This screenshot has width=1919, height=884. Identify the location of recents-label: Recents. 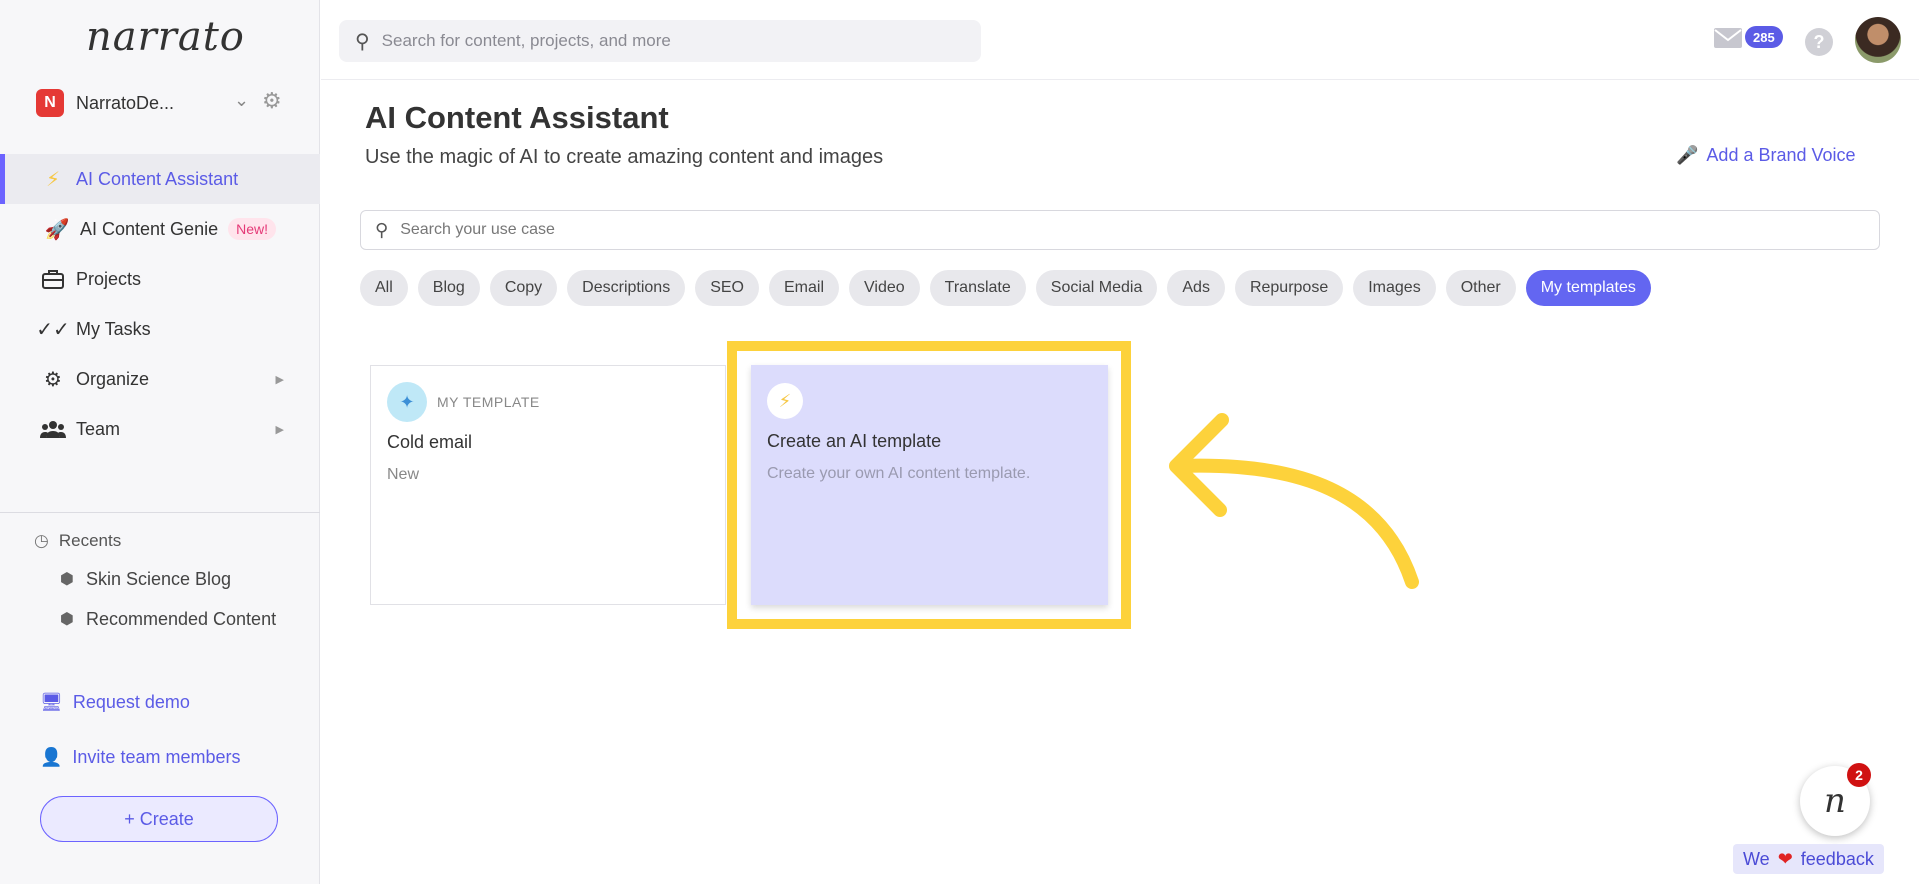
(90, 540).